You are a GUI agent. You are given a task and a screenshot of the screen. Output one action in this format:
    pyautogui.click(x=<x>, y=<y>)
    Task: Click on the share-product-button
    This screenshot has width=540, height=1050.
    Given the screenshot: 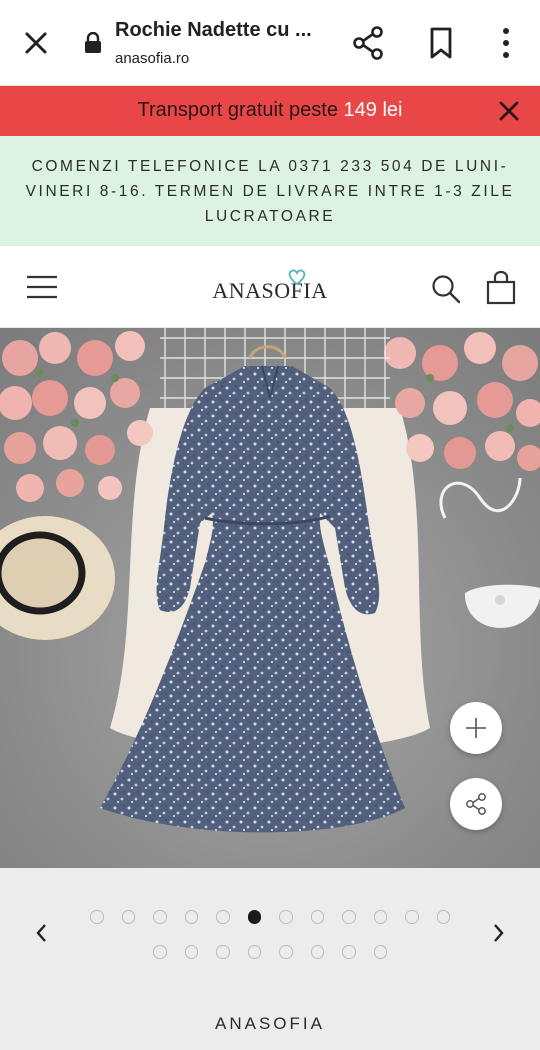 What is the action you would take?
    pyautogui.click(x=476, y=804)
    